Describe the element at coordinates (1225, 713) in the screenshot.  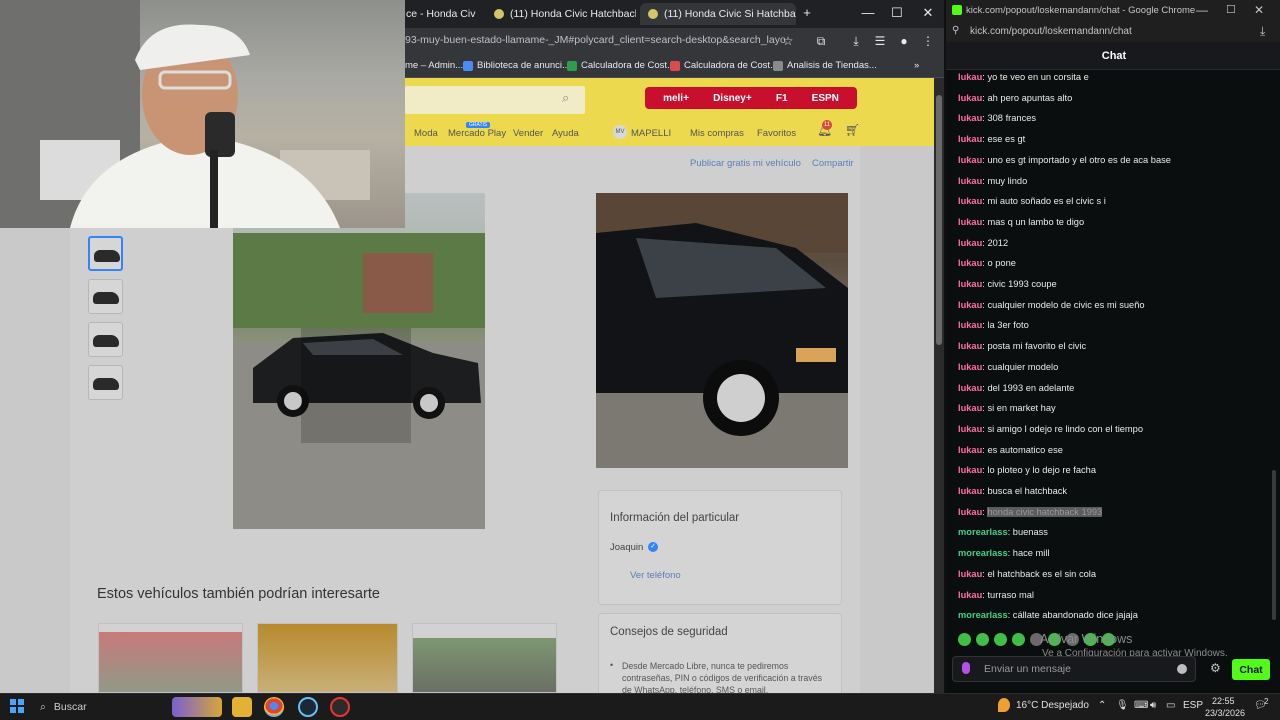
I see `clock-date: 23/3/2026` at that location.